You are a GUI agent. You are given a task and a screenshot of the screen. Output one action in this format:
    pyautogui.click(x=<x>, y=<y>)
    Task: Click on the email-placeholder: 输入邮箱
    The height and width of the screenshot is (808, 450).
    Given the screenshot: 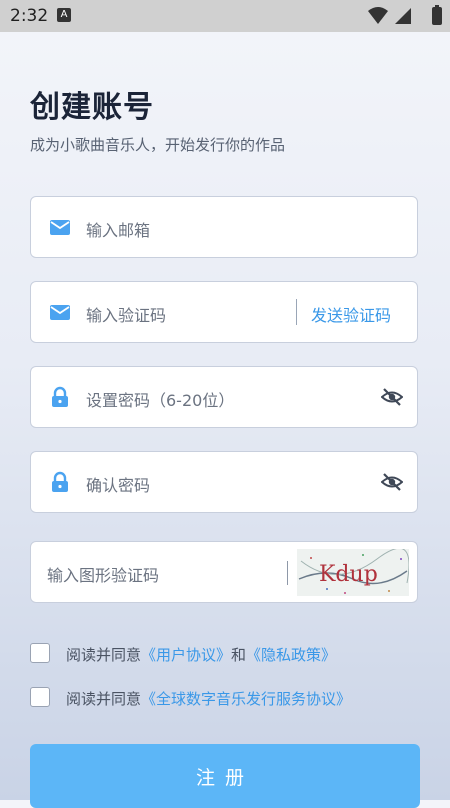 What is the action you would take?
    pyautogui.click(x=118, y=230)
    